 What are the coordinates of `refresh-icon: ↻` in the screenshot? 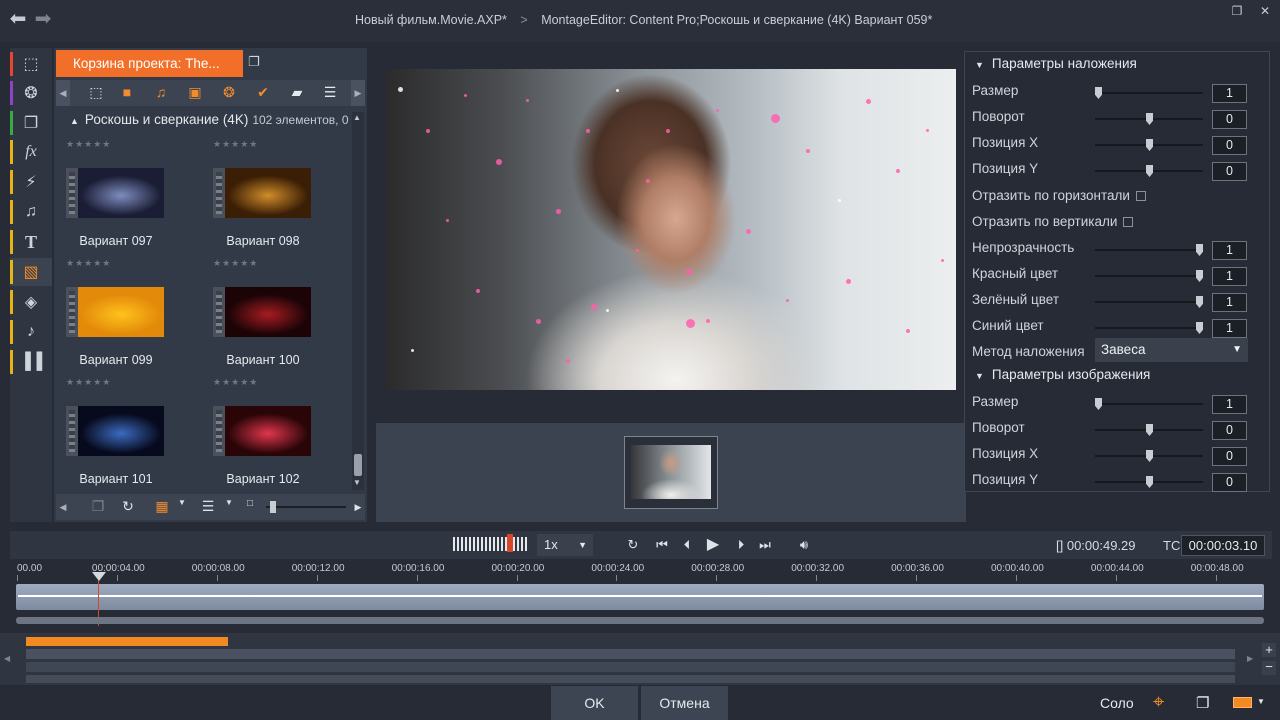 It's located at (128, 507).